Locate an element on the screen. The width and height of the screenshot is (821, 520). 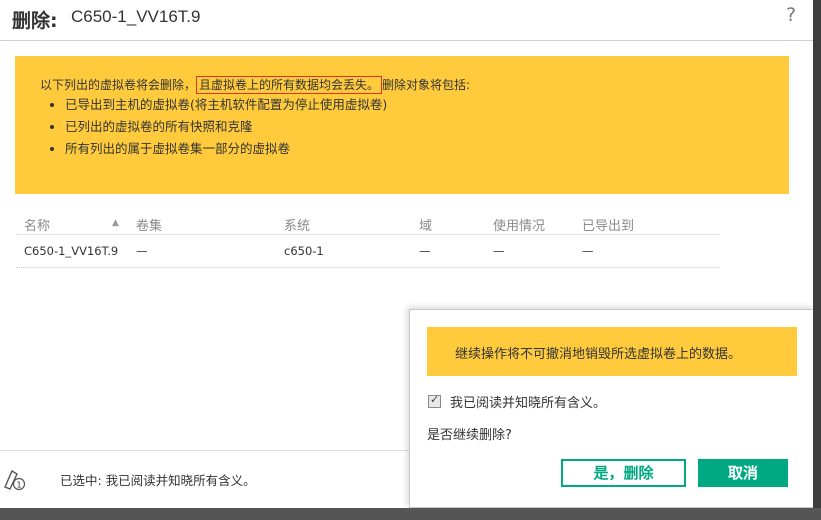
column-header-exported-to: 已导出到 is located at coordinates (608, 224).